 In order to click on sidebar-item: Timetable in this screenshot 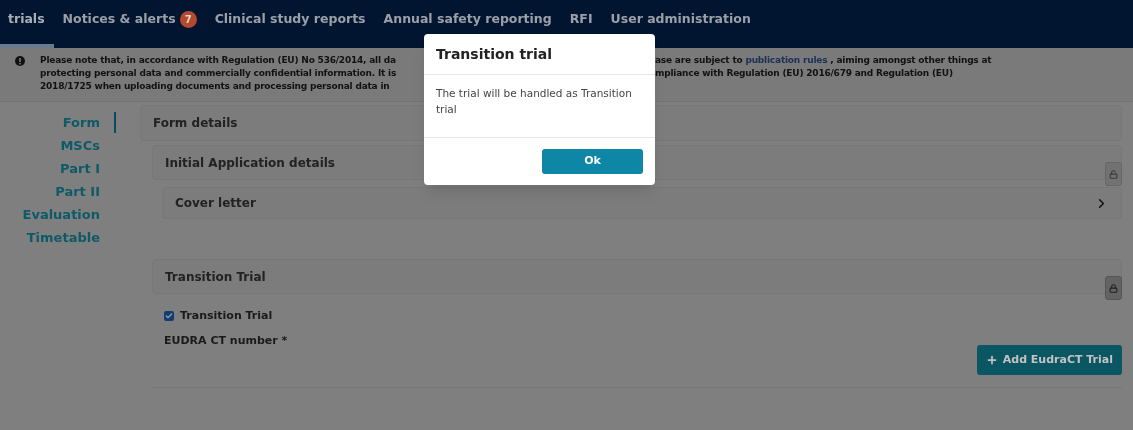, I will do `click(71, 237)`.